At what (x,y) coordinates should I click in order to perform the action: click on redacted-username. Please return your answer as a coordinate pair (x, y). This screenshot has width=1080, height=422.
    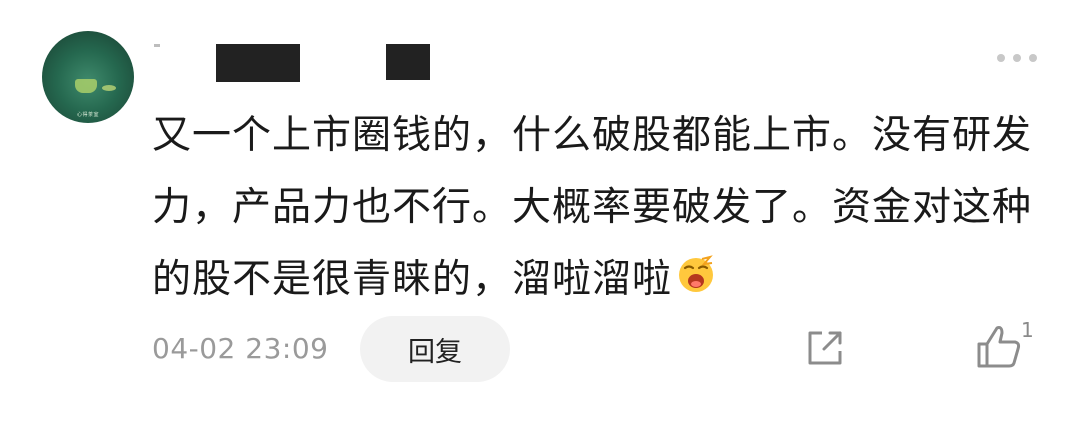
    Looking at the image, I should click on (258, 63).